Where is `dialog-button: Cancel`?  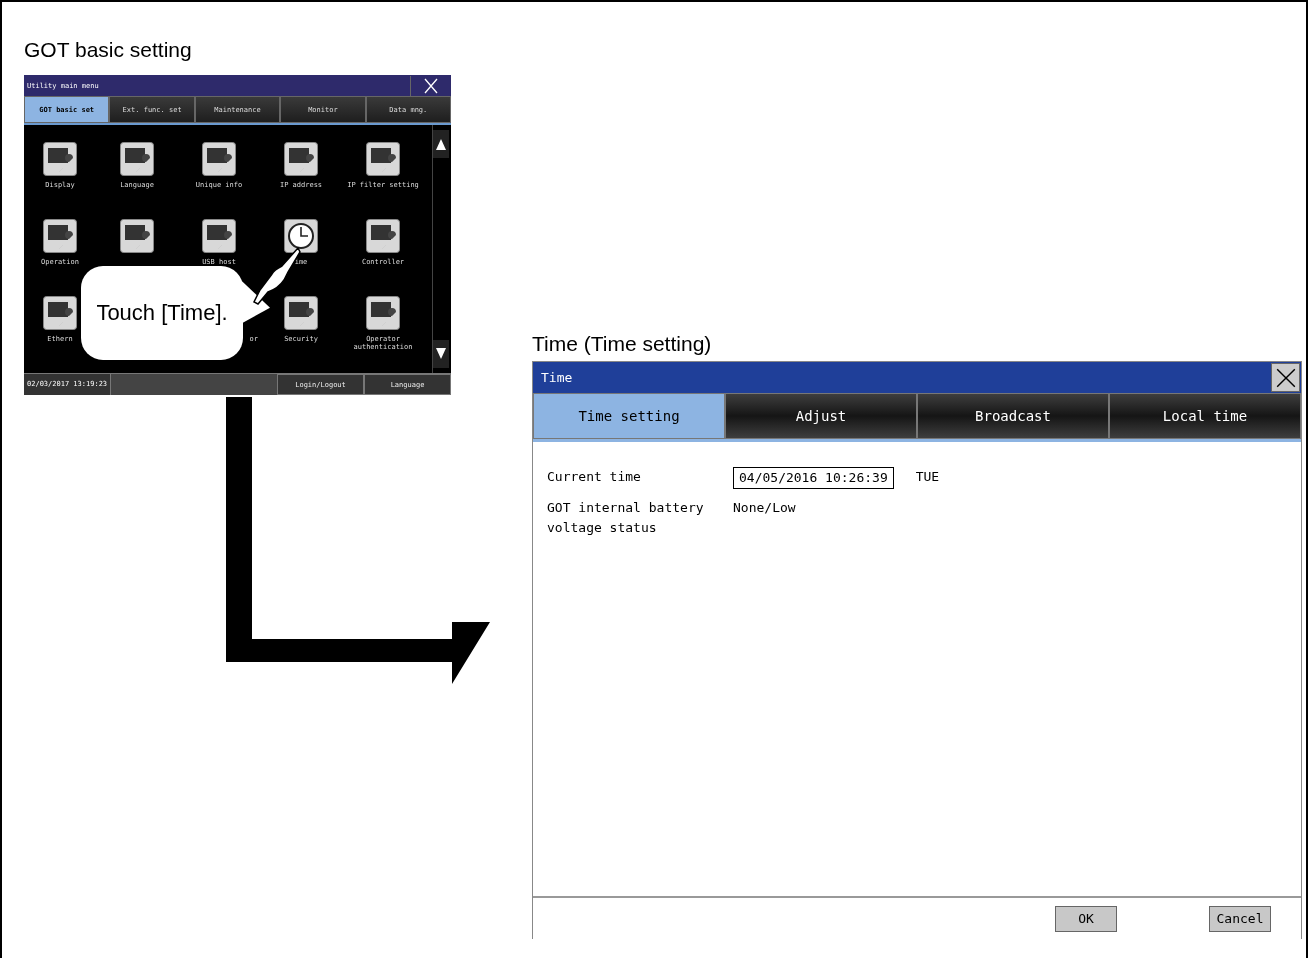
dialog-button: Cancel is located at coordinates (1240, 918).